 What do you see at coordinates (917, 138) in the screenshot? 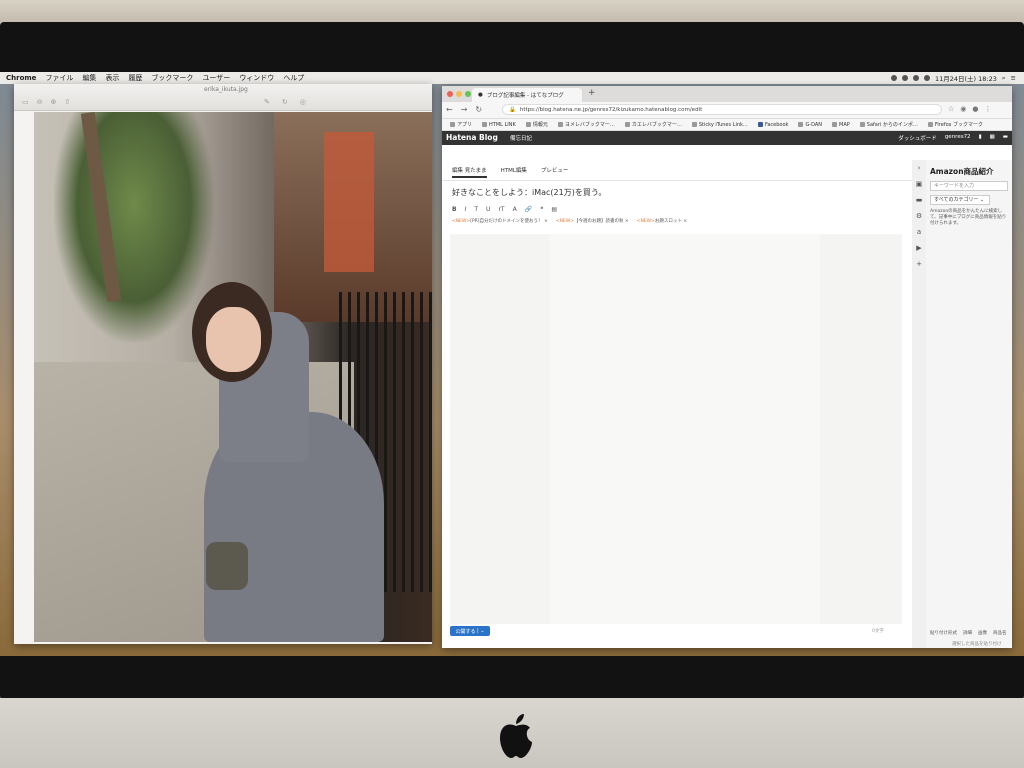
I see `dashboard-link: ダッシュボード` at bounding box center [917, 138].